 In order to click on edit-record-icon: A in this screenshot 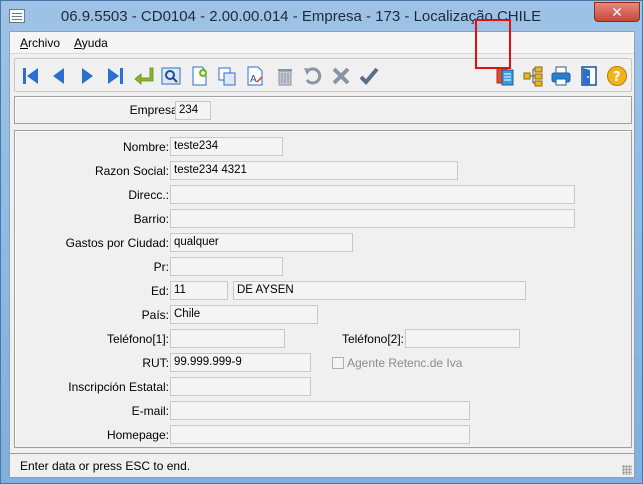, I will do `click(255, 76)`.